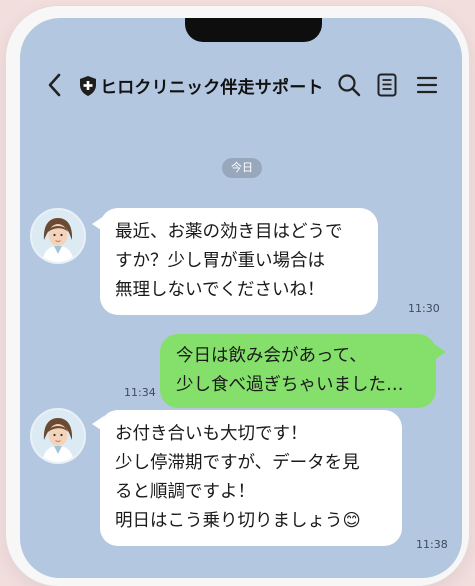 Image resolution: width=475 pixels, height=586 pixels. Describe the element at coordinates (440, 352) in the screenshot. I see `bubble-tail` at that location.